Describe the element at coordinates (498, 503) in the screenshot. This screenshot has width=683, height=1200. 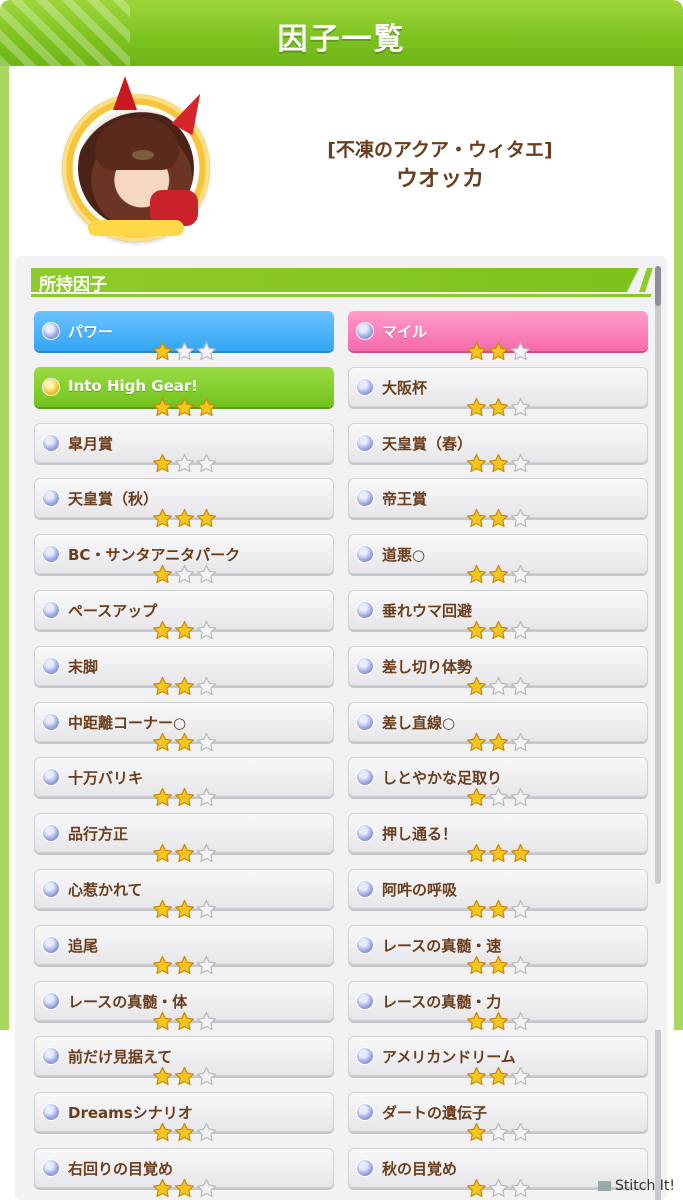
I see `factor-button: 帝王賞` at that location.